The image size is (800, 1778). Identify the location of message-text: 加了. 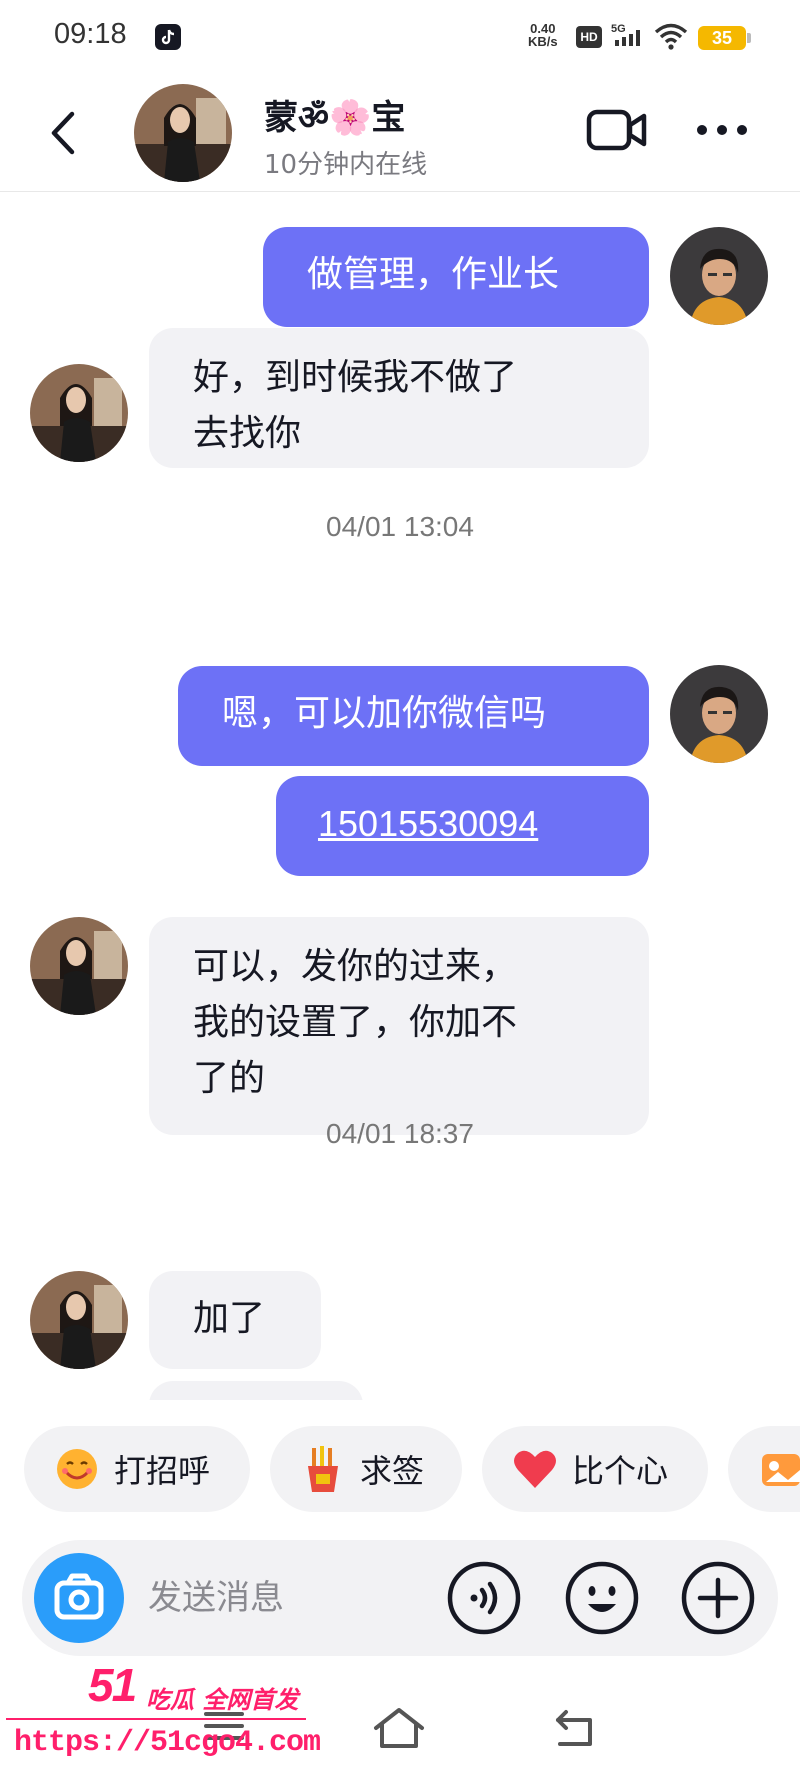
(229, 1318).